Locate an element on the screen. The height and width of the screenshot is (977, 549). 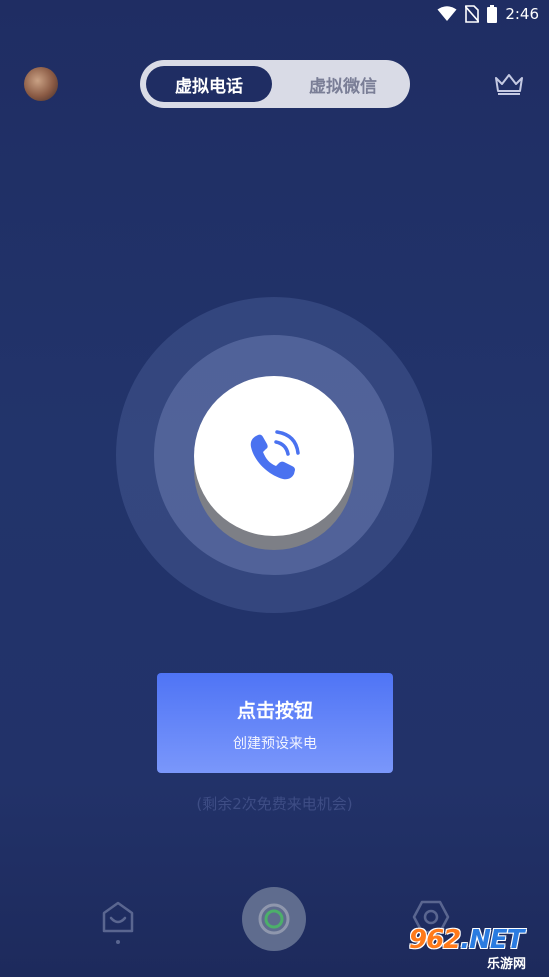
status-icons: 2:46 is located at coordinates (488, 14).